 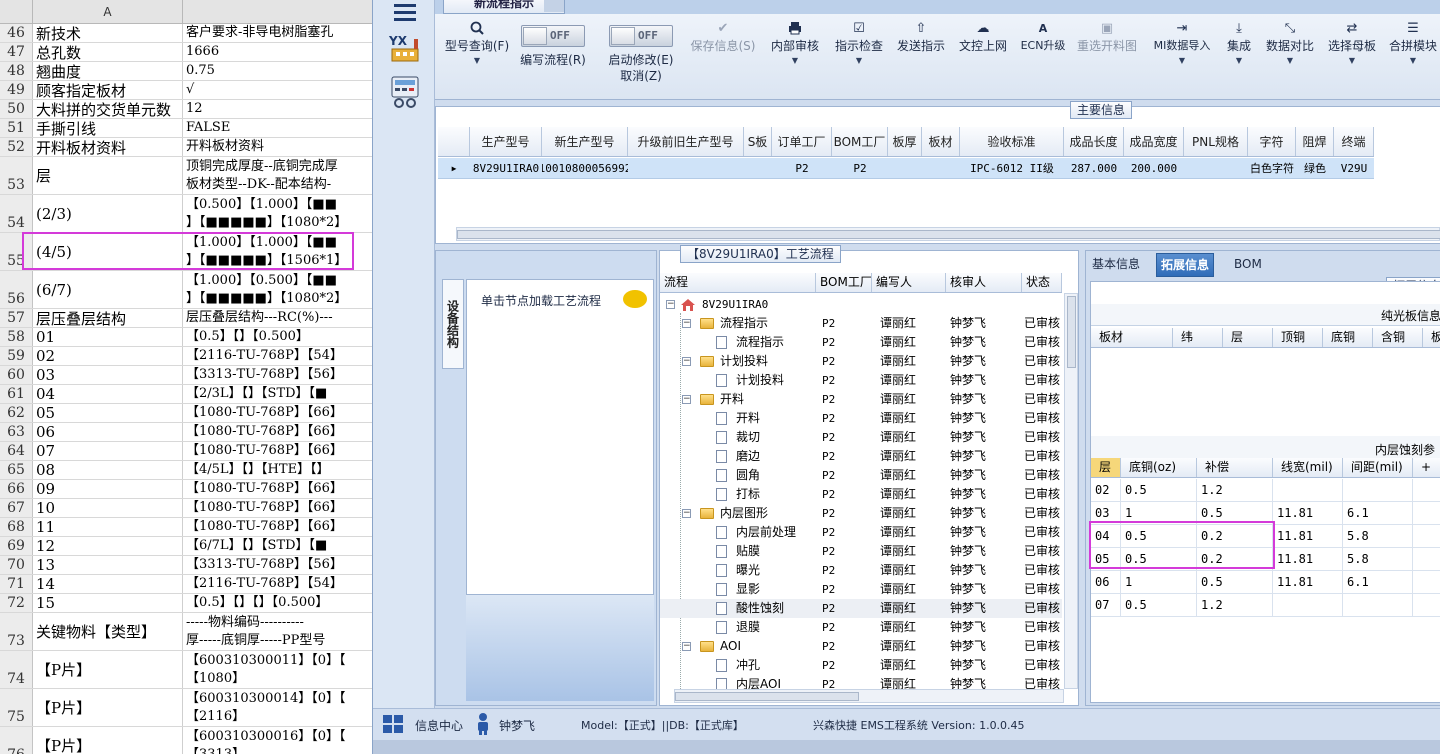 I want to click on row-number: 76, so click(x=16, y=740).